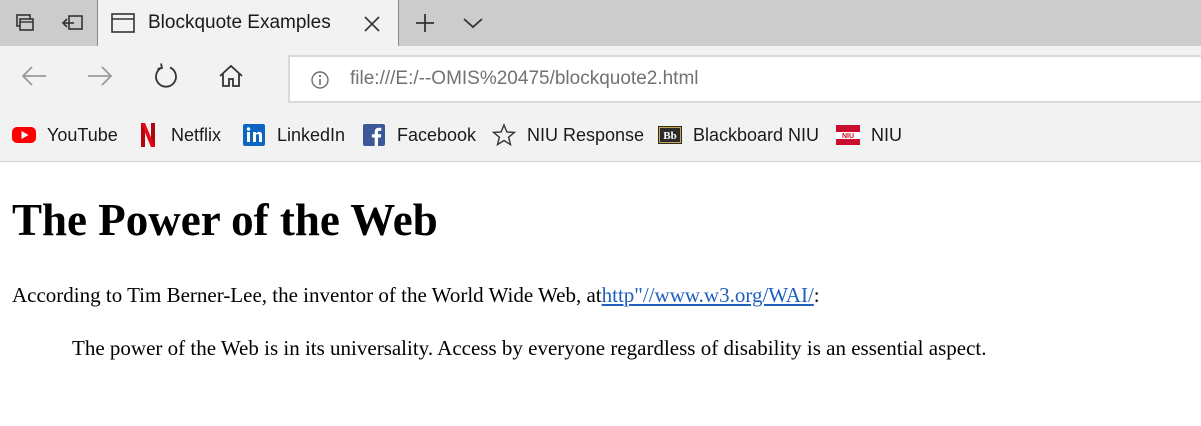 The height and width of the screenshot is (426, 1201). What do you see at coordinates (504, 135) in the screenshot?
I see `star-icon` at bounding box center [504, 135].